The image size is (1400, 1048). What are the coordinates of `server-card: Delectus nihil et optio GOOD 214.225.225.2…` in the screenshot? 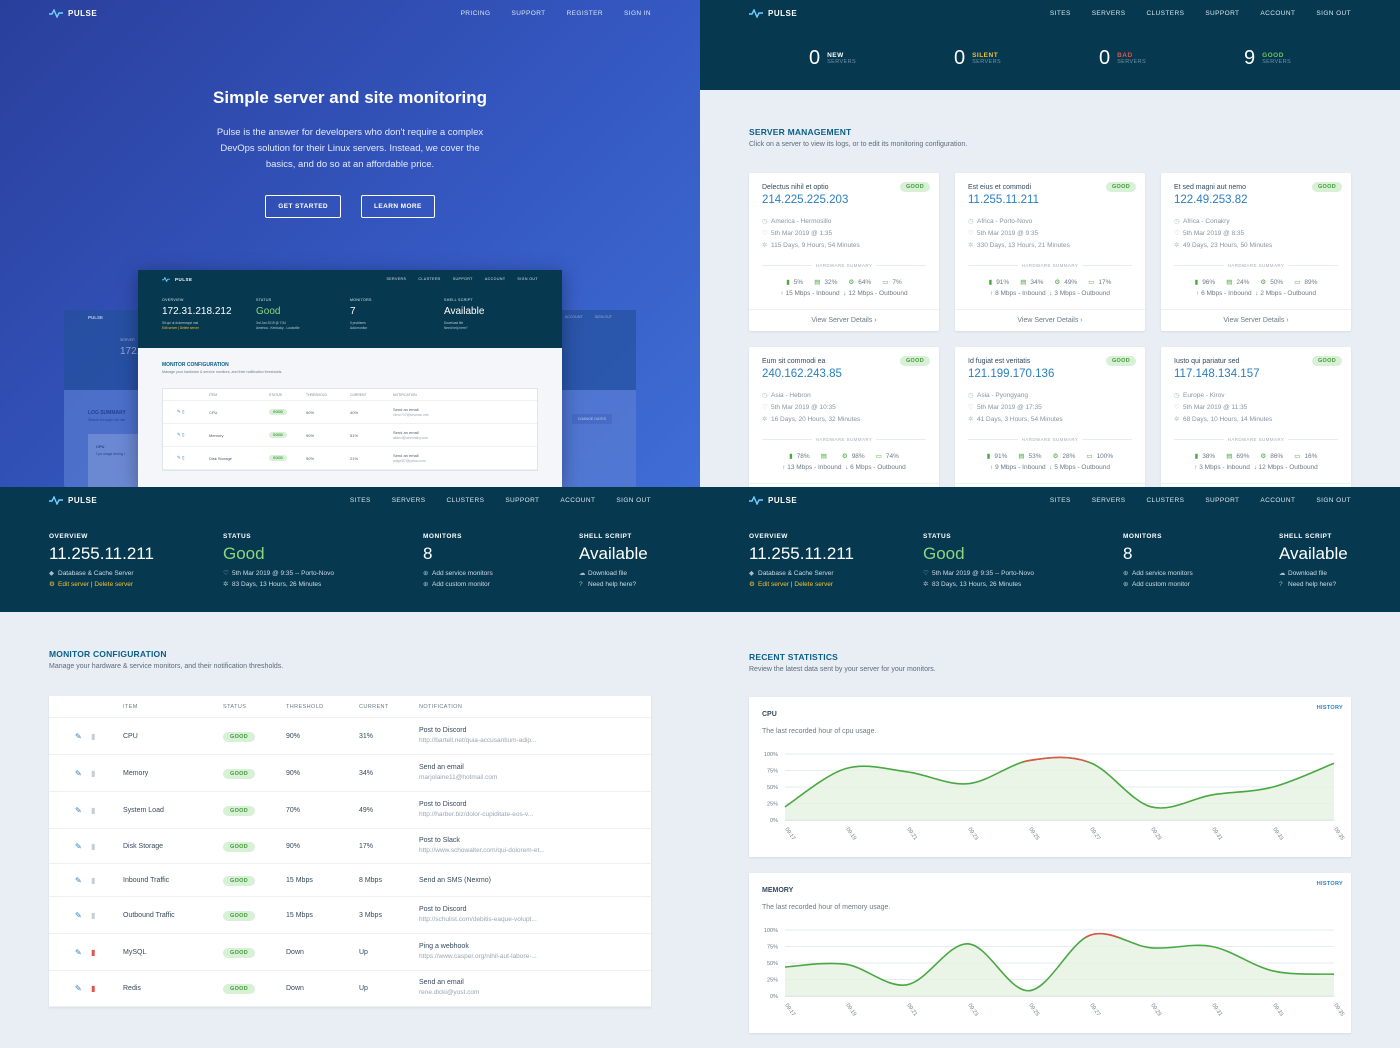 It's located at (844, 252).